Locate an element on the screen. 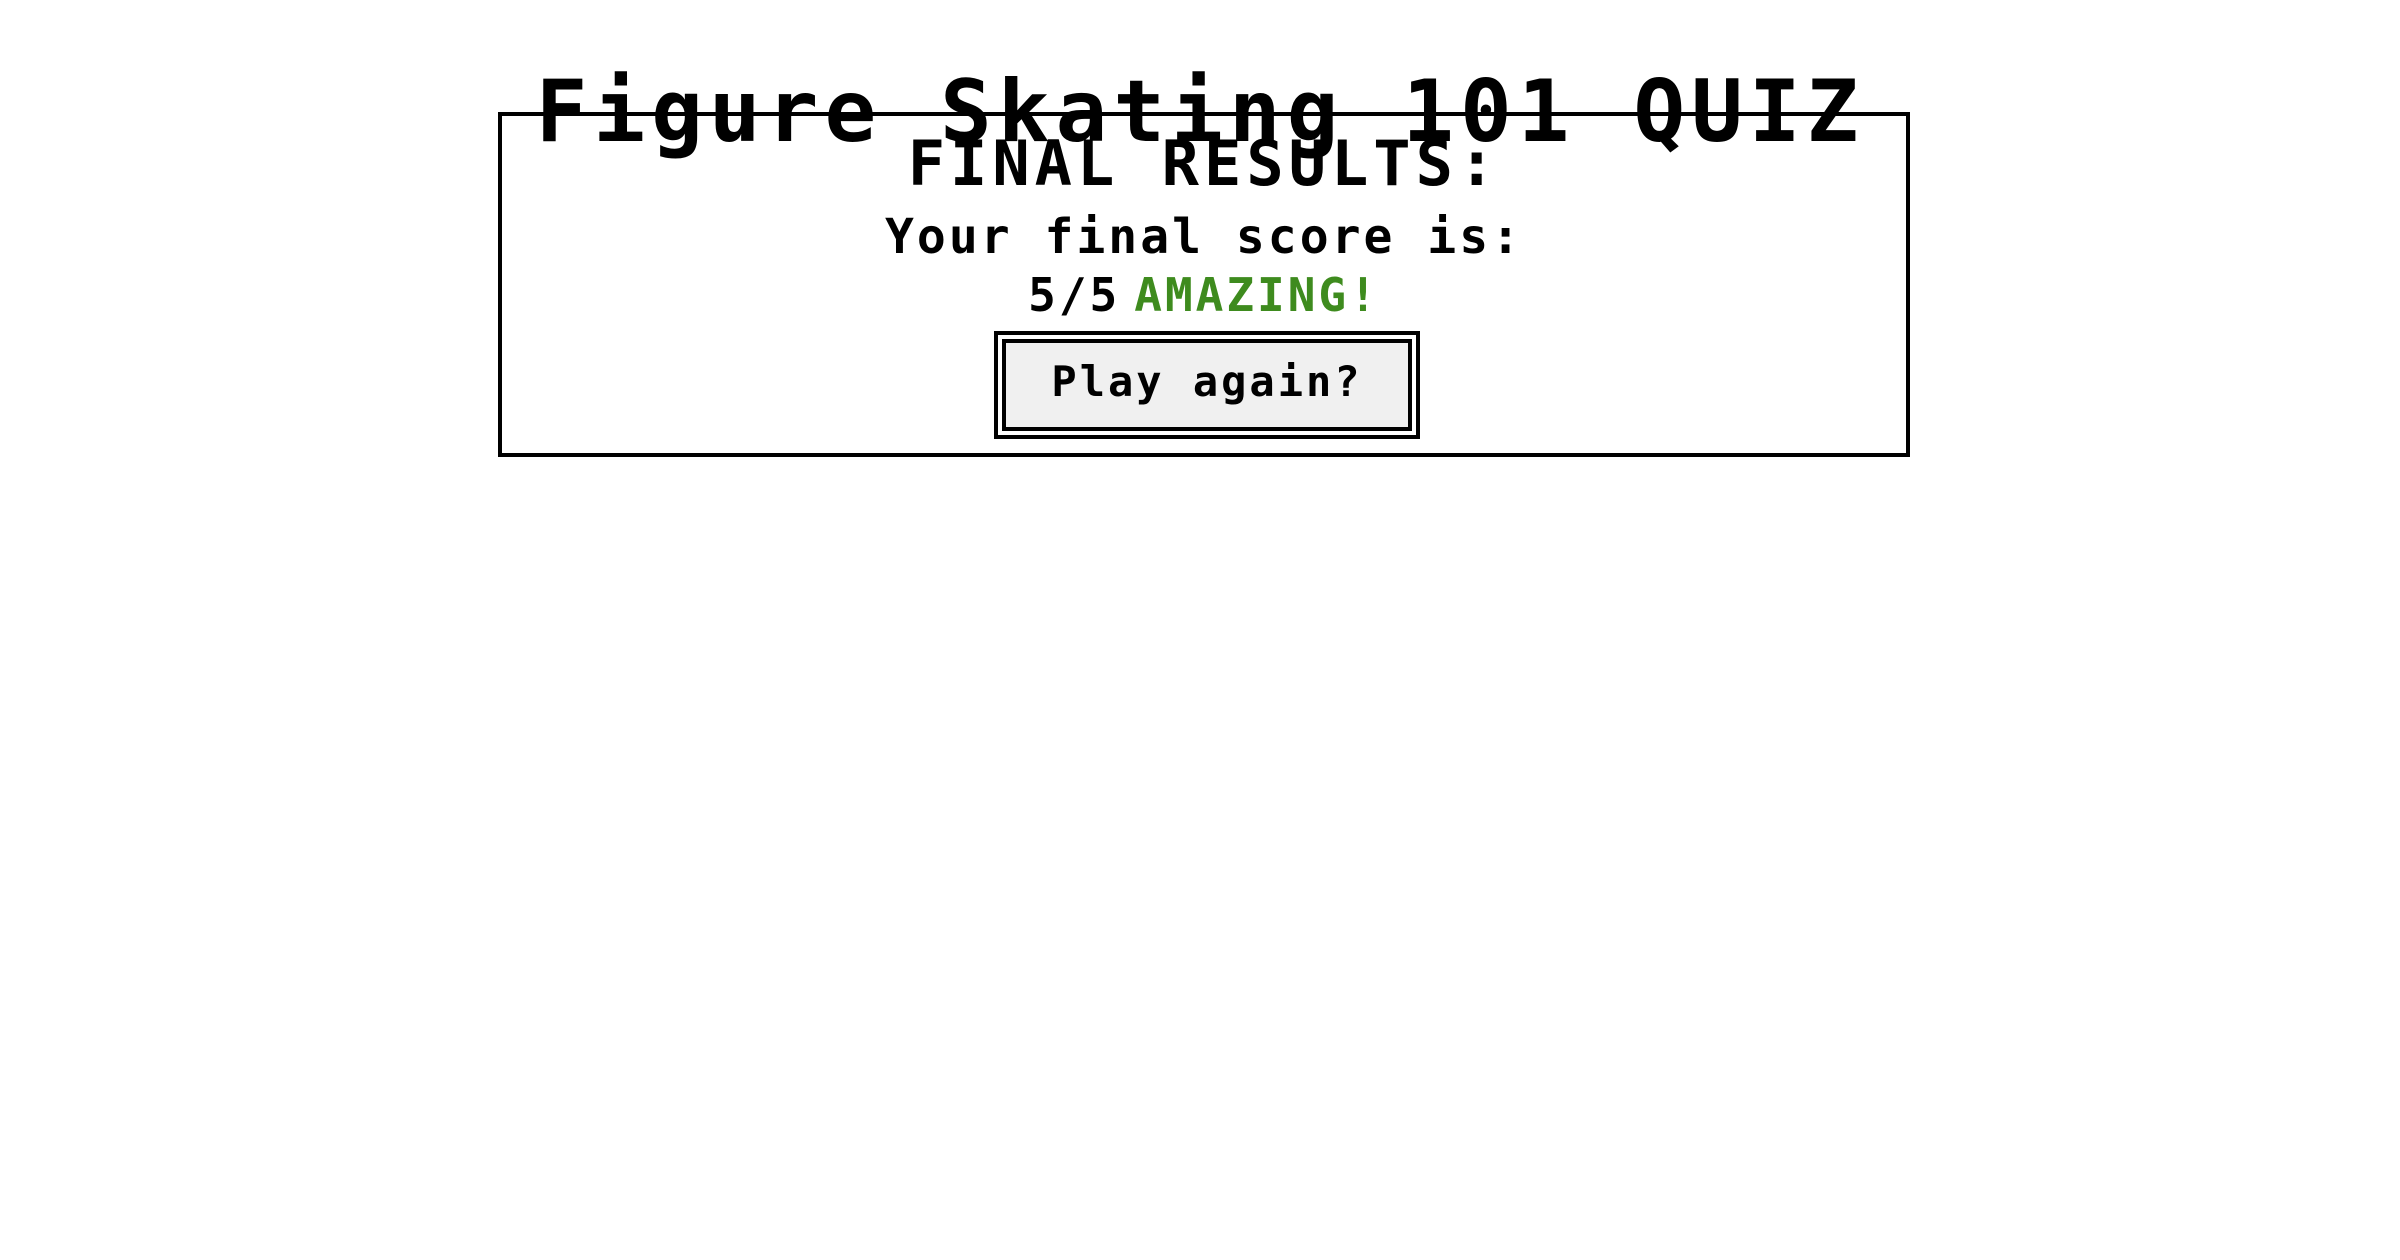 This screenshot has height=1260, width=2400. play-again-label: Play again? is located at coordinates (1207, 385).